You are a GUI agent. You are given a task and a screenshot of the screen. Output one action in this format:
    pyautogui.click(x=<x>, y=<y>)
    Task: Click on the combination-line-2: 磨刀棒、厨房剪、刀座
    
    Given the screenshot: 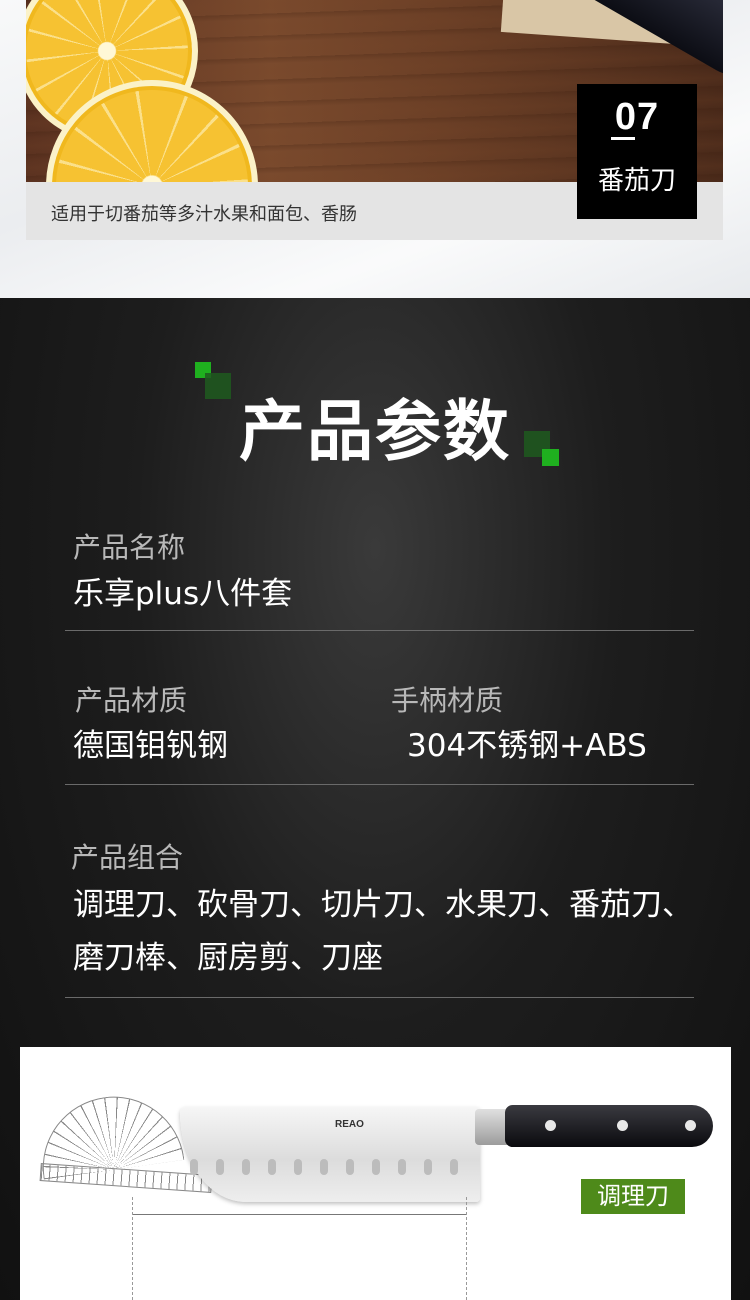 What is the action you would take?
    pyautogui.click(x=228, y=958)
    